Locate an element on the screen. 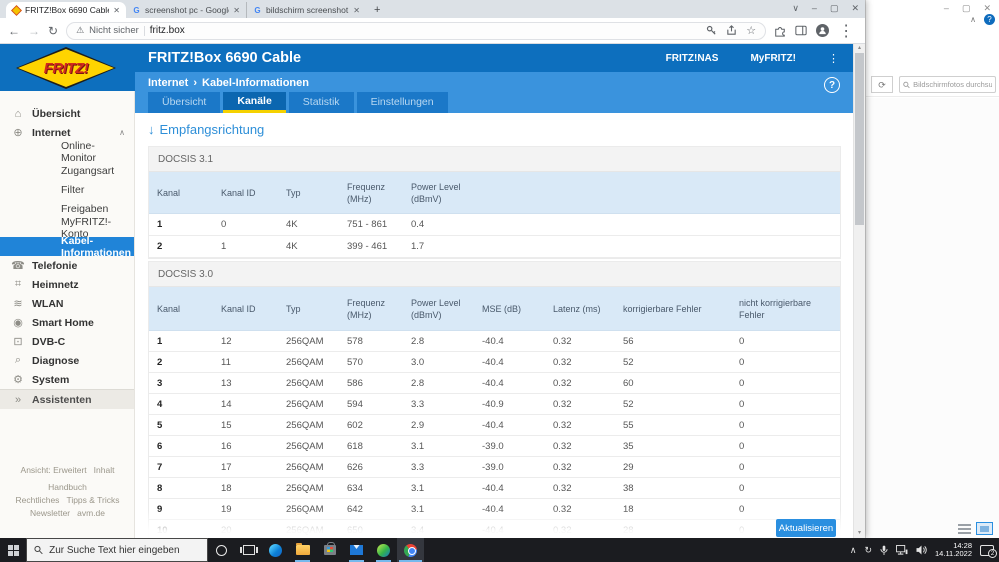 Image resolution: width=999 pixels, height=562 pixels. edge-beta-button is located at coordinates (383, 550).